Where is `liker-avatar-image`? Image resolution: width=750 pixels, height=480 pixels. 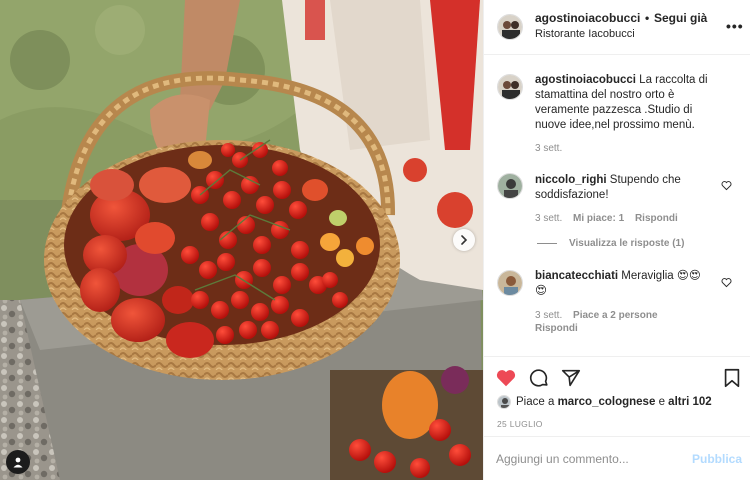
liker-avatar-image is located at coordinates (504, 402).